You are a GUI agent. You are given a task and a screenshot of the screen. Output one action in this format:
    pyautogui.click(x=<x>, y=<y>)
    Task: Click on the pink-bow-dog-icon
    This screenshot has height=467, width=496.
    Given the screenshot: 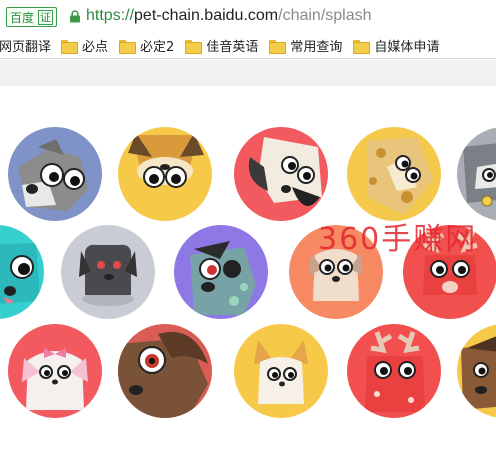 What is the action you would take?
    pyautogui.click(x=55, y=371)
    